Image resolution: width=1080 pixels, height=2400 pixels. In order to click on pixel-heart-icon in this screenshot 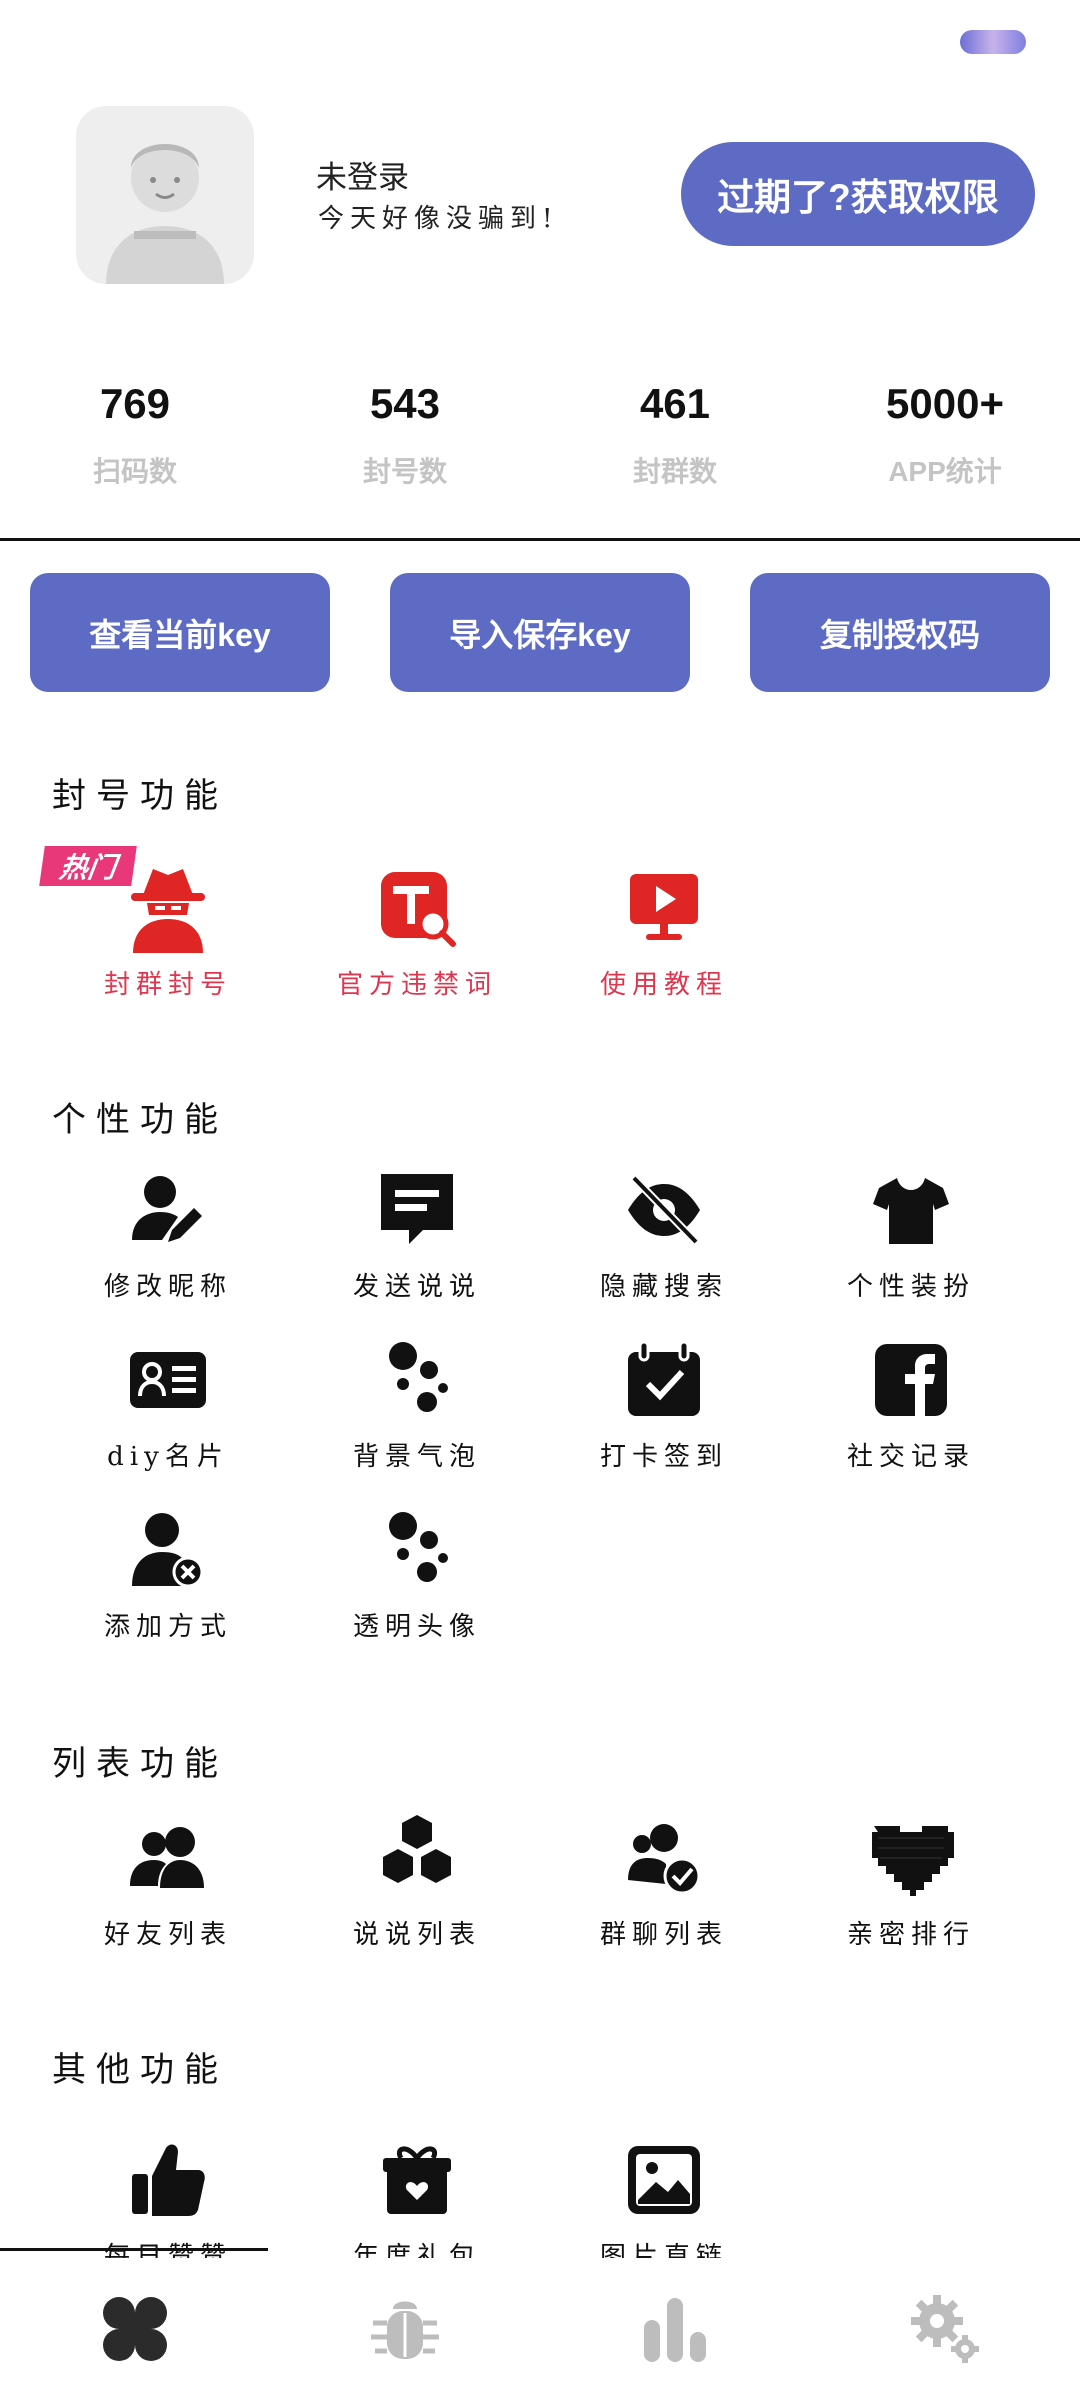, I will do `click(911, 1858)`.